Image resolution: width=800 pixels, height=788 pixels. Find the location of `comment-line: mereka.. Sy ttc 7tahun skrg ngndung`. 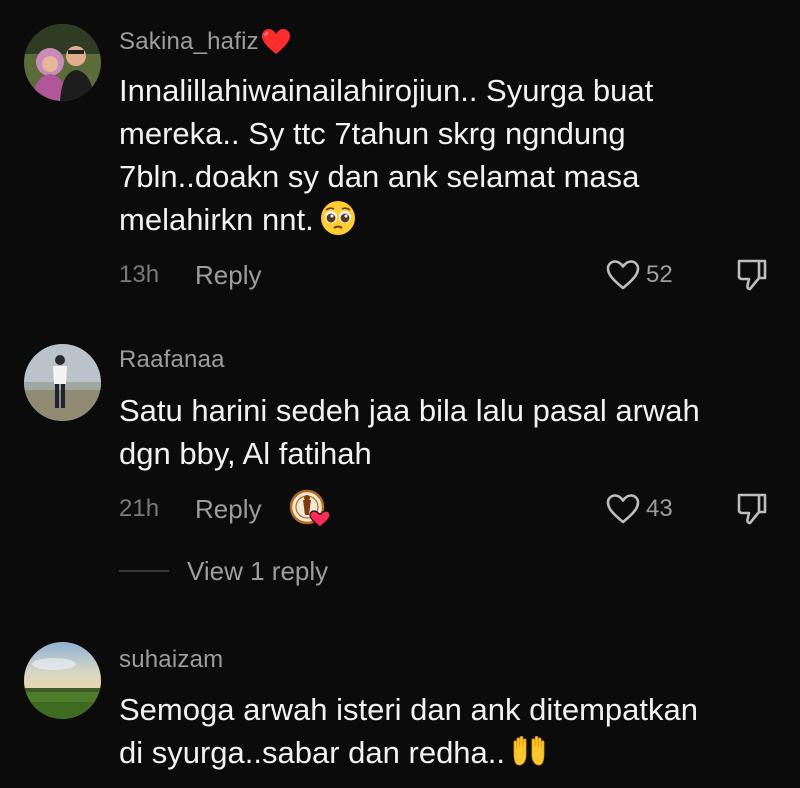

comment-line: mereka.. Sy ttc 7tahun skrg ngndung is located at coordinates (372, 133).